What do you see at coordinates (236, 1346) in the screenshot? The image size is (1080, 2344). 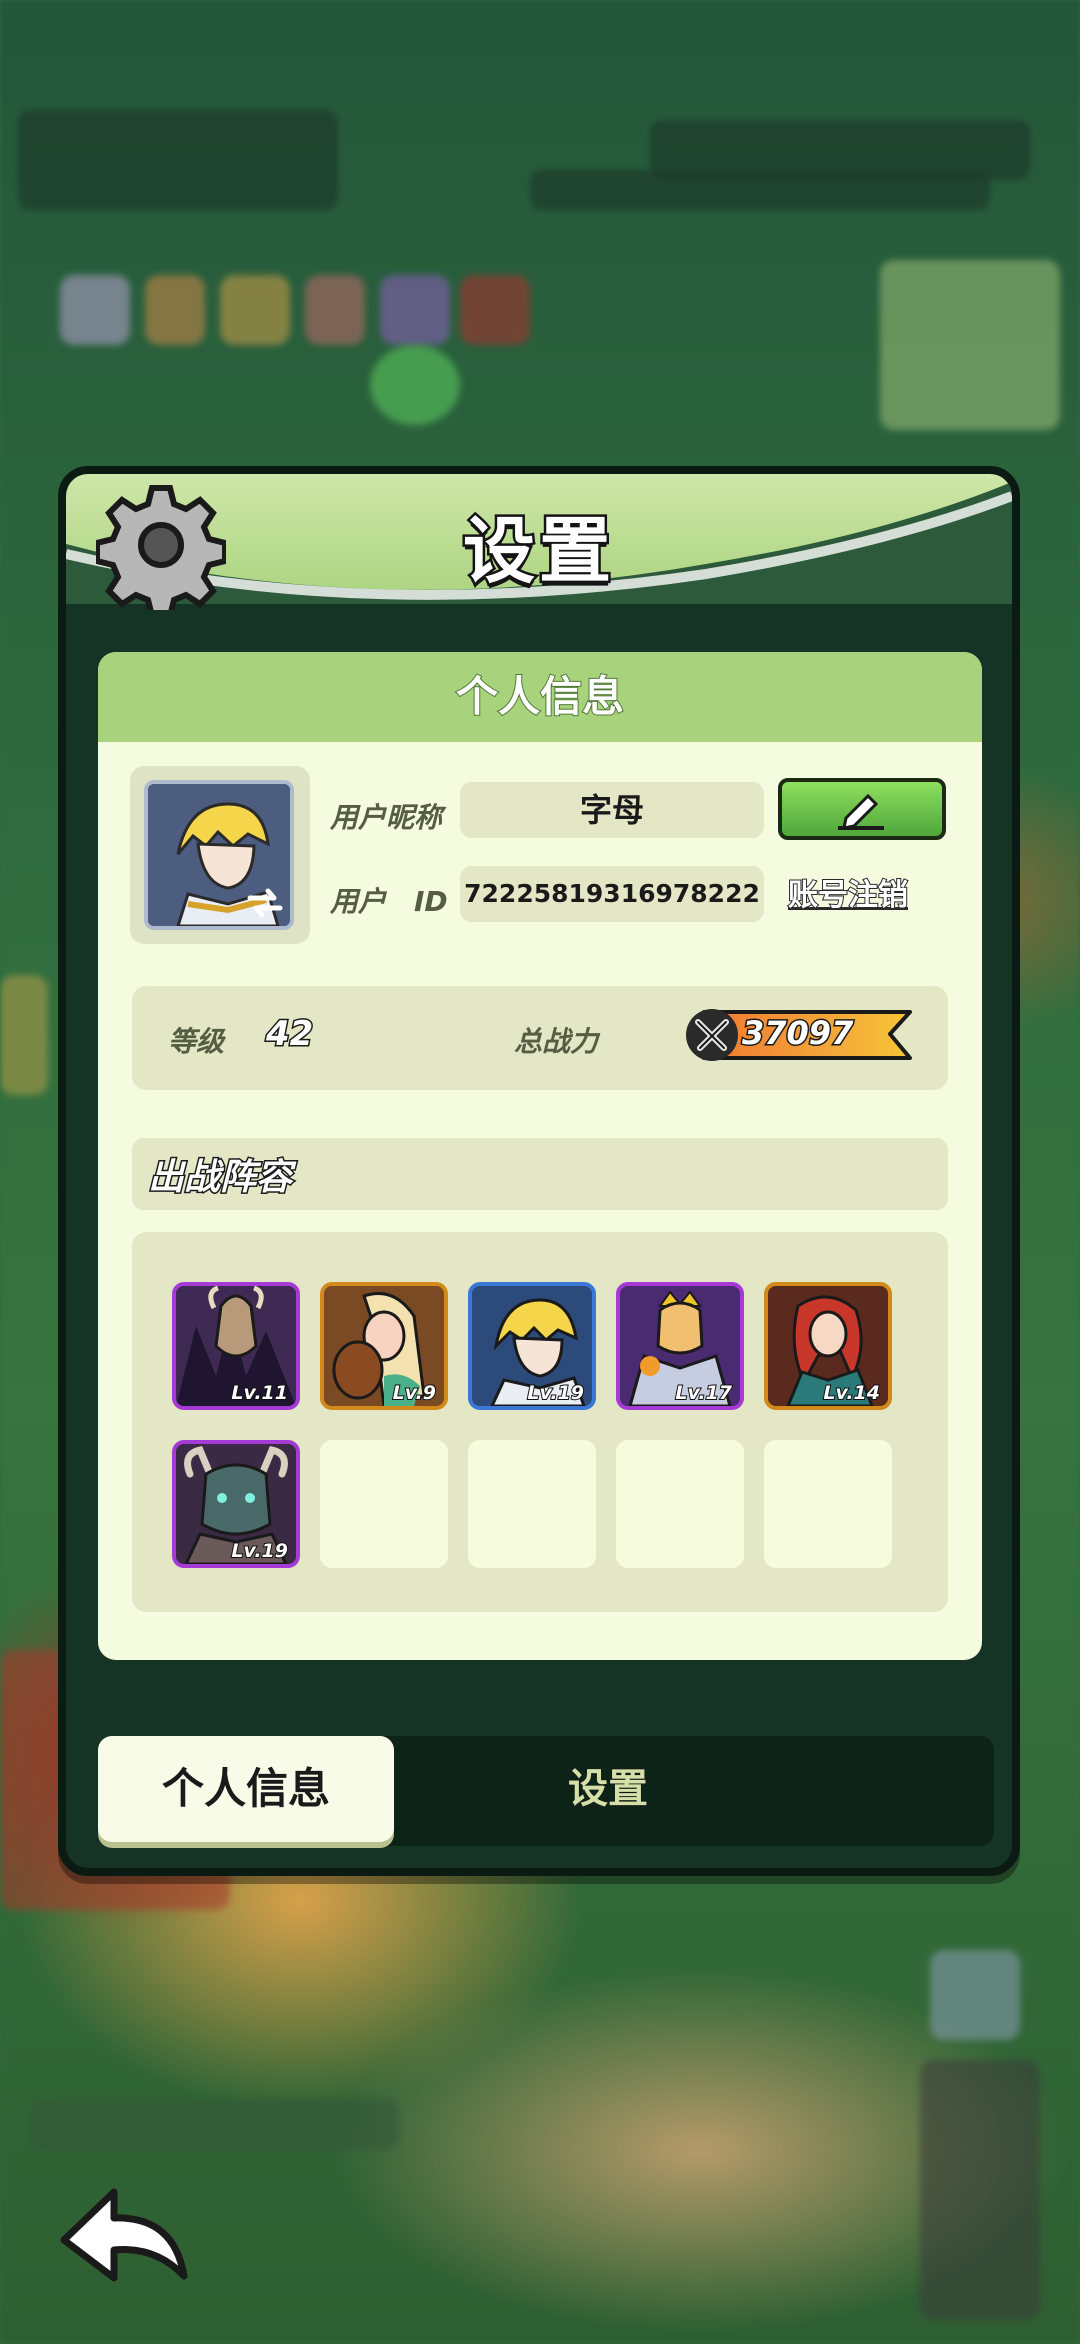 I see `hero-slot-1: Lv.11` at bounding box center [236, 1346].